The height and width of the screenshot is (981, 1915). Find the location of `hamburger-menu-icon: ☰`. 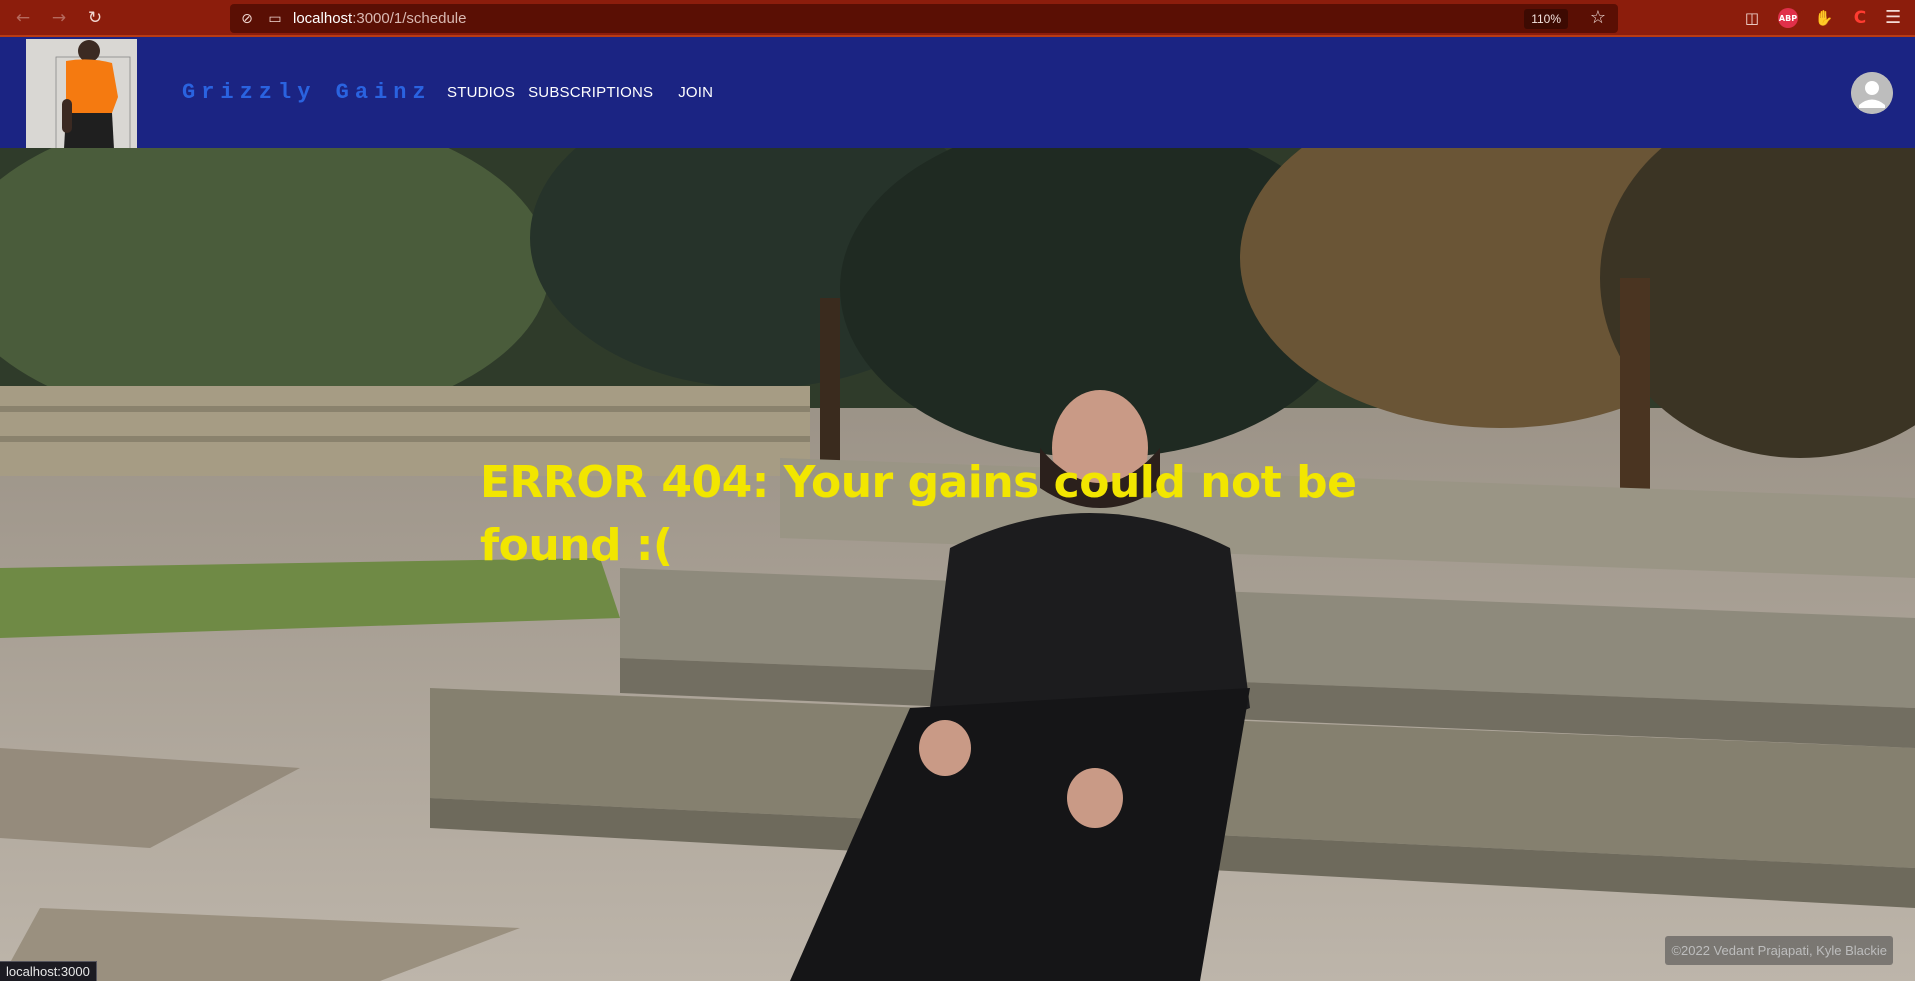

hamburger-menu-icon: ☰ is located at coordinates (1893, 17).